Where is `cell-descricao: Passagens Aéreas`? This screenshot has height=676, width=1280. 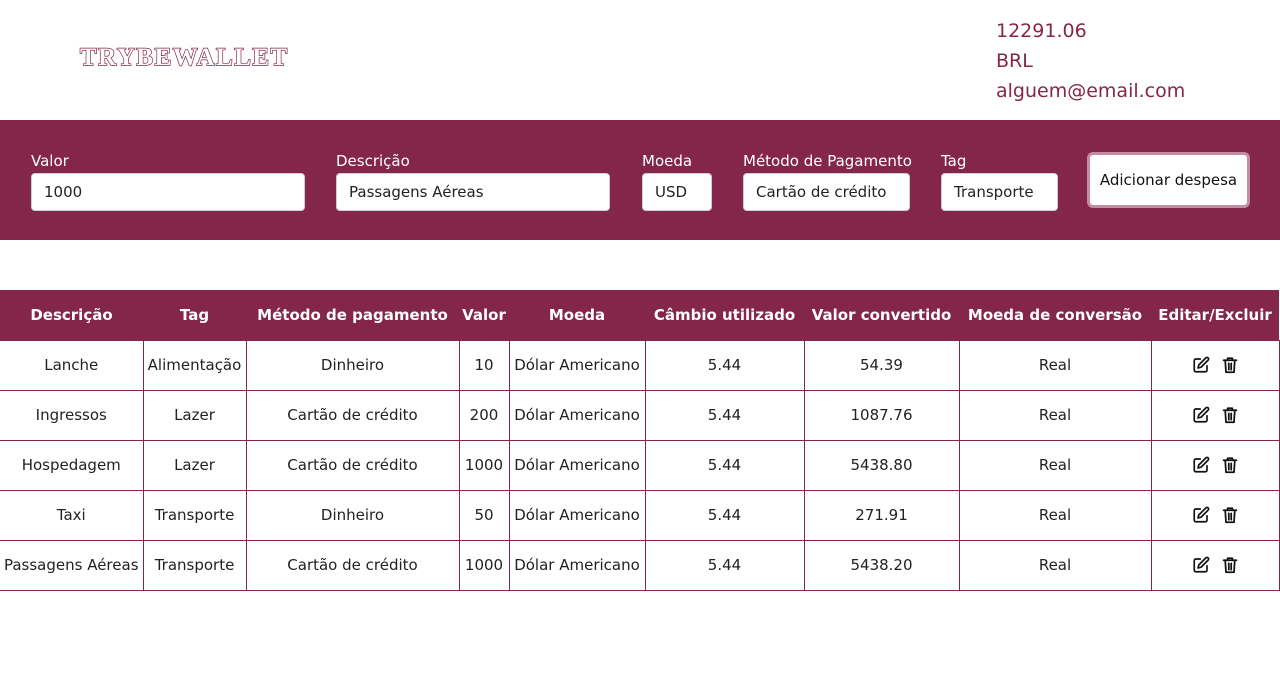
cell-descricao: Passagens Aéreas is located at coordinates (72, 565).